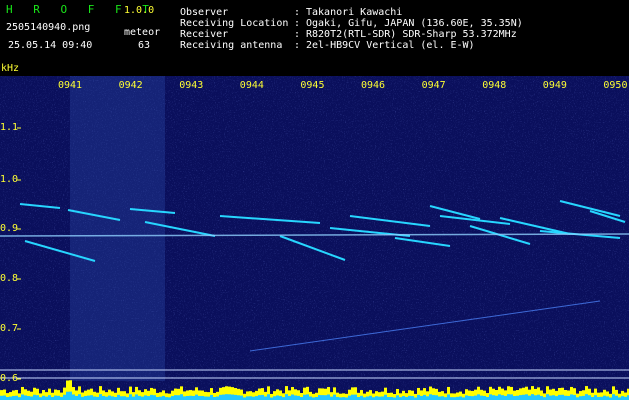 The width and height of the screenshot is (629, 400). What do you see at coordinates (312, 85) in the screenshot?
I see `x-tick-label: 0945` at bounding box center [312, 85].